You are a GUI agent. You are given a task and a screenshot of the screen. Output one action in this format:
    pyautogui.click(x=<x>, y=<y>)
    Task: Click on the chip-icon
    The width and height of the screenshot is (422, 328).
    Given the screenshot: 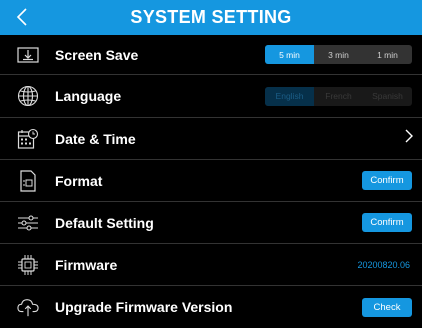 What is the action you would take?
    pyautogui.click(x=28, y=265)
    